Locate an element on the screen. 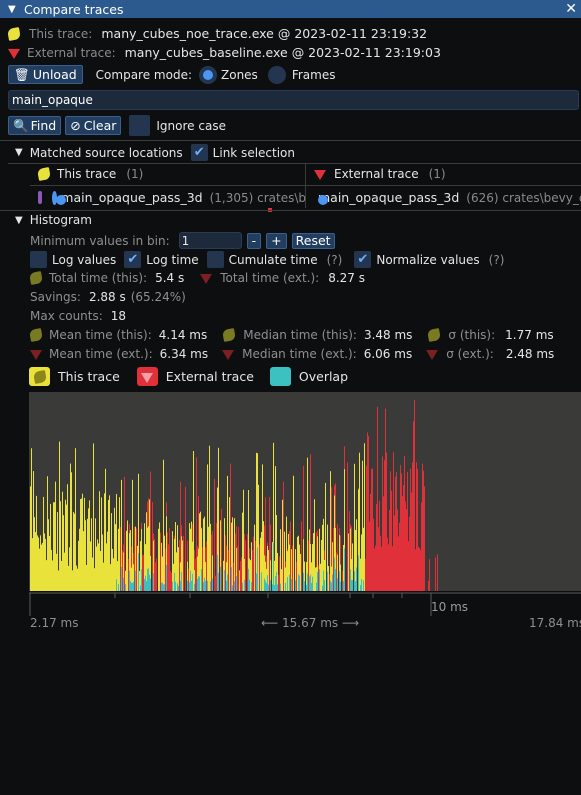 This screenshot has width=581, height=795. log-time-checkbox: ✔ is located at coordinates (133, 259).